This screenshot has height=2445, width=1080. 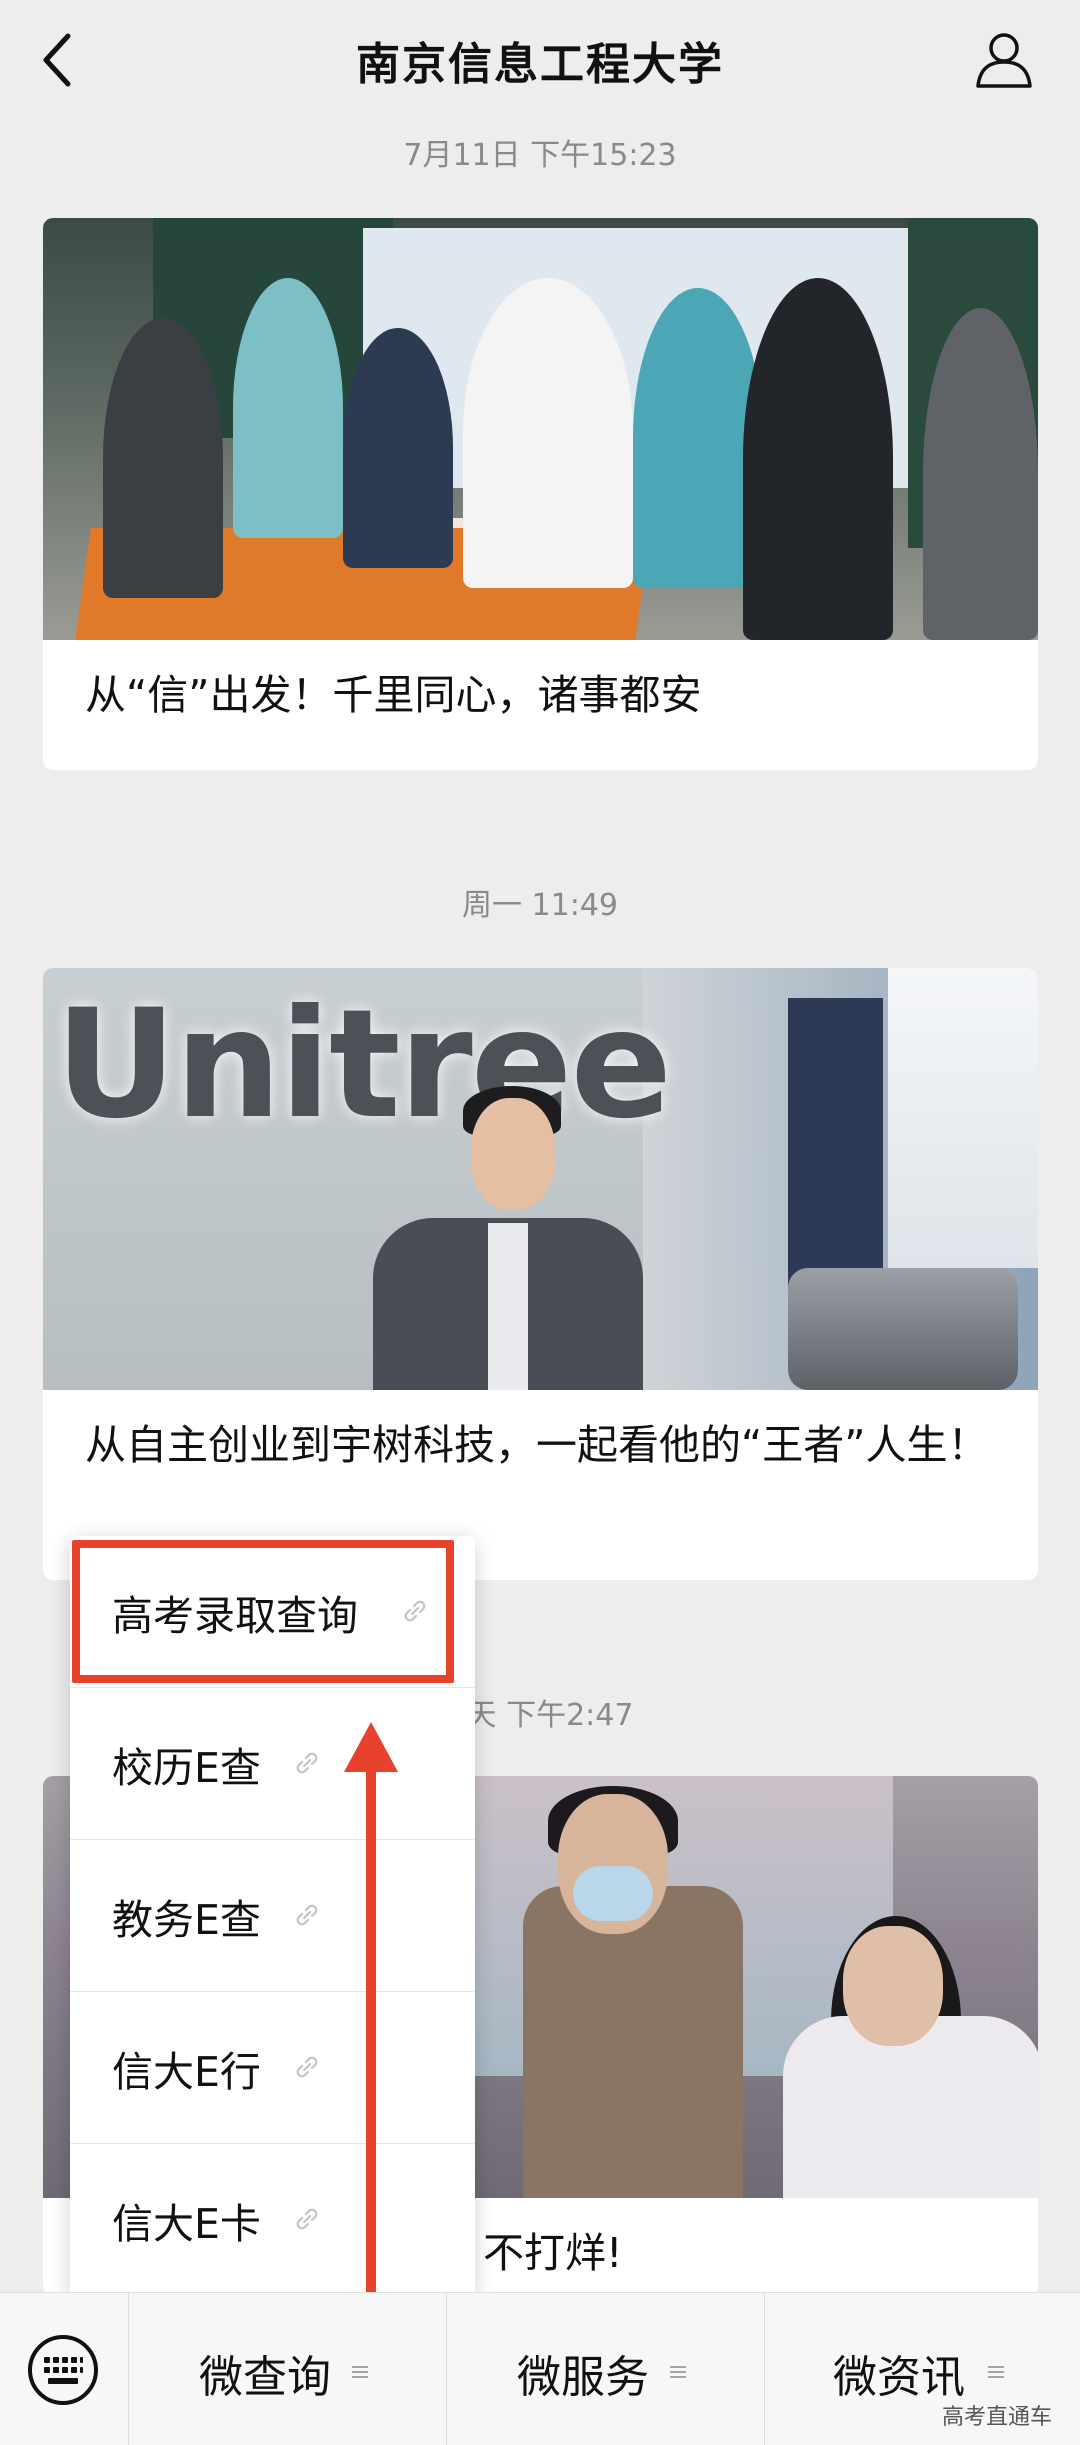 What do you see at coordinates (272, 1916) in the screenshot?
I see `menu-item-academic-affairs: 教务E查` at bounding box center [272, 1916].